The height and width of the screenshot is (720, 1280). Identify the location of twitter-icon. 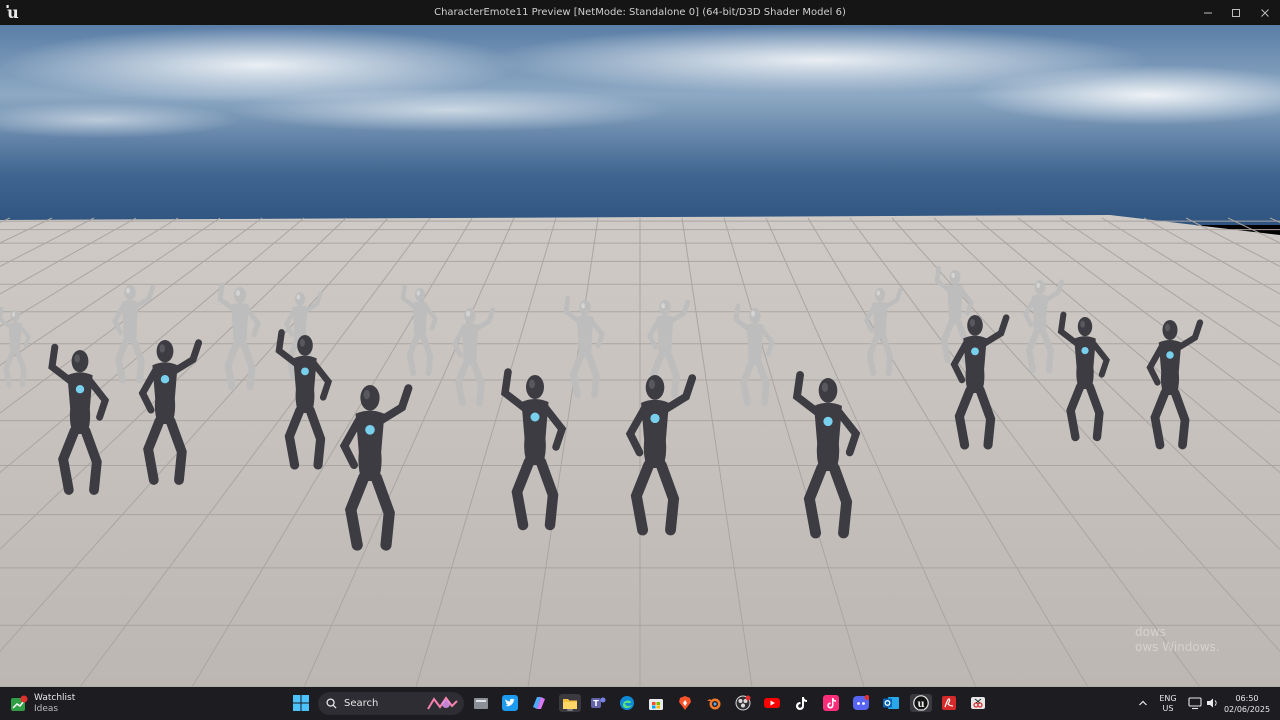
(510, 703).